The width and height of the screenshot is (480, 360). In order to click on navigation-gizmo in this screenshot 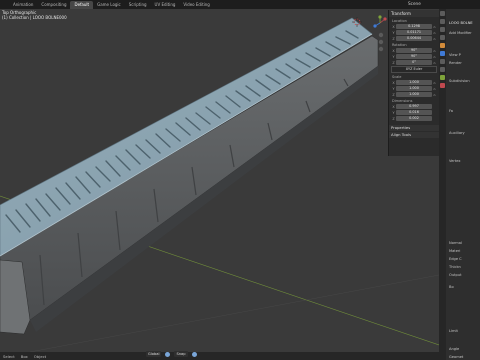, I will do `click(380, 35)`.